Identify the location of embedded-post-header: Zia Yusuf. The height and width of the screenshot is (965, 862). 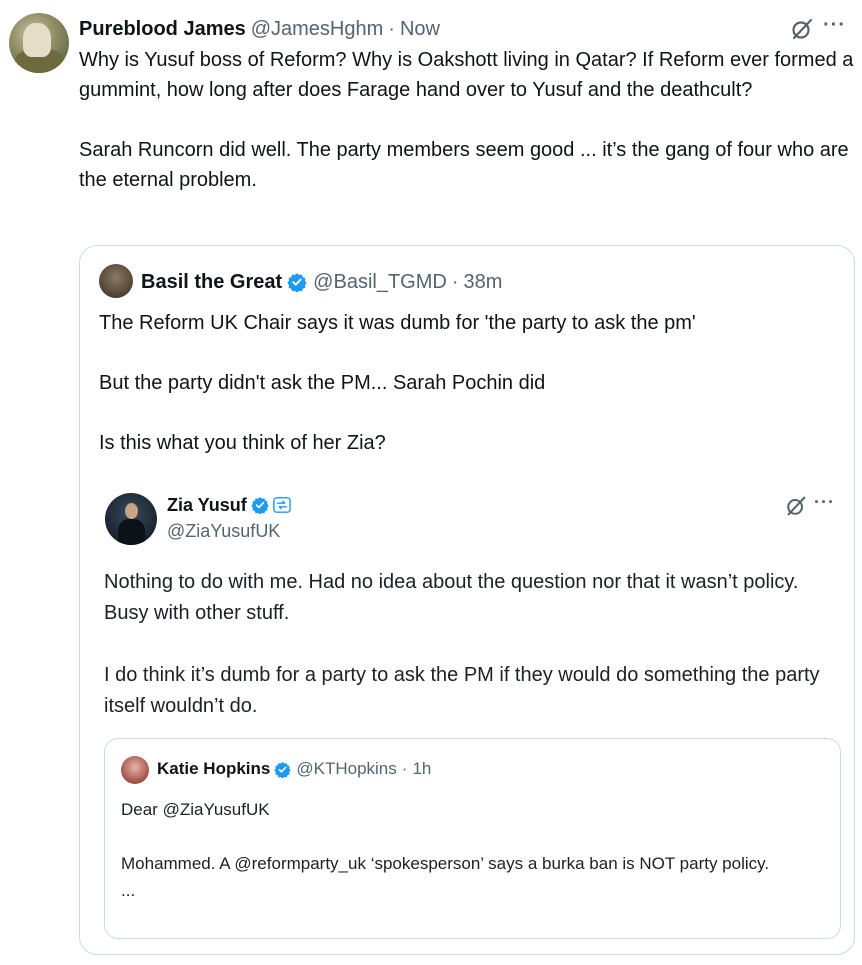
(229, 505).